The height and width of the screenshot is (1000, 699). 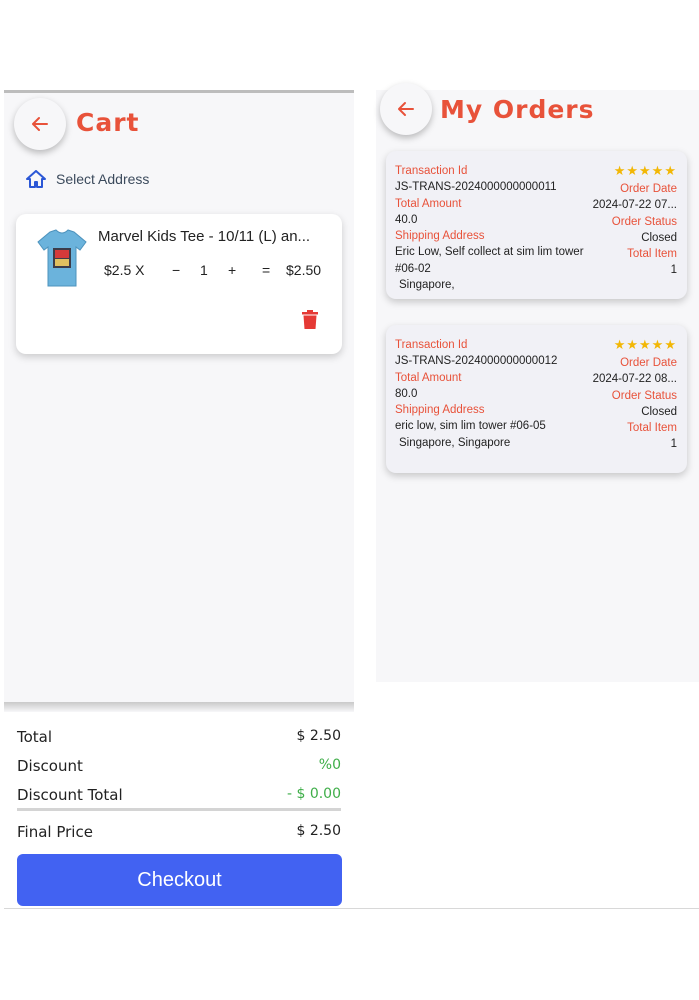 I want to click on cart-back-button, so click(x=40, y=124).